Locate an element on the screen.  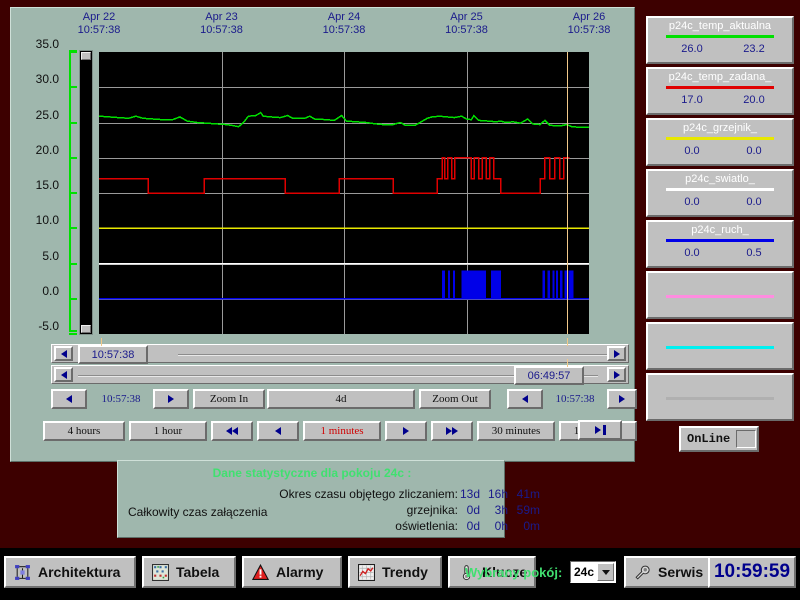
next-time-button is located at coordinates (171, 399).